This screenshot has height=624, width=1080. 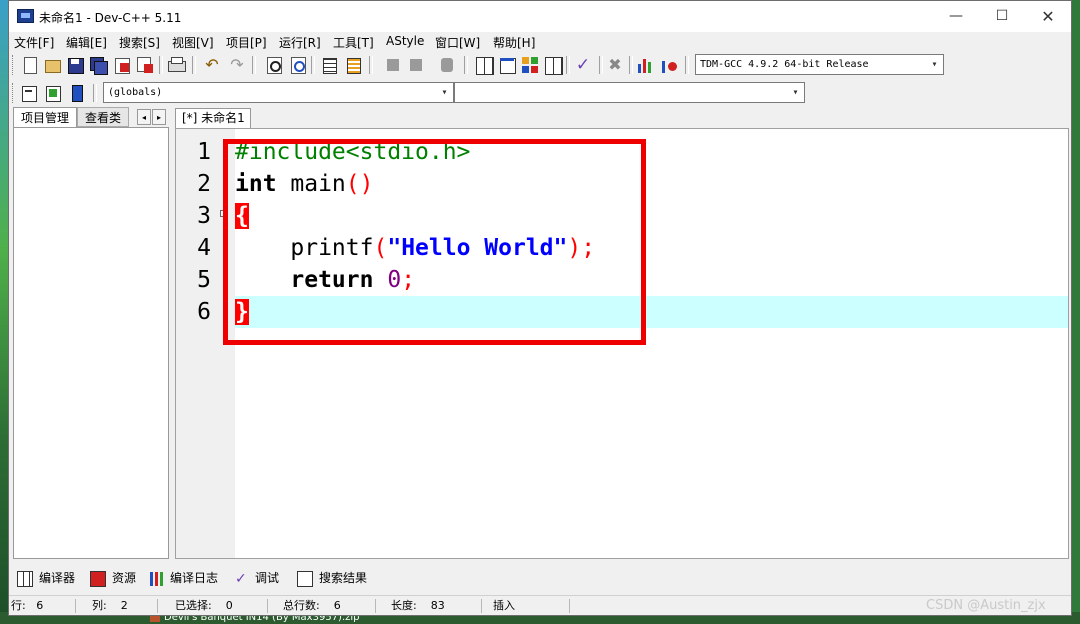 What do you see at coordinates (393, 65) in the screenshot?
I see `toggle-bookmark-icon` at bounding box center [393, 65].